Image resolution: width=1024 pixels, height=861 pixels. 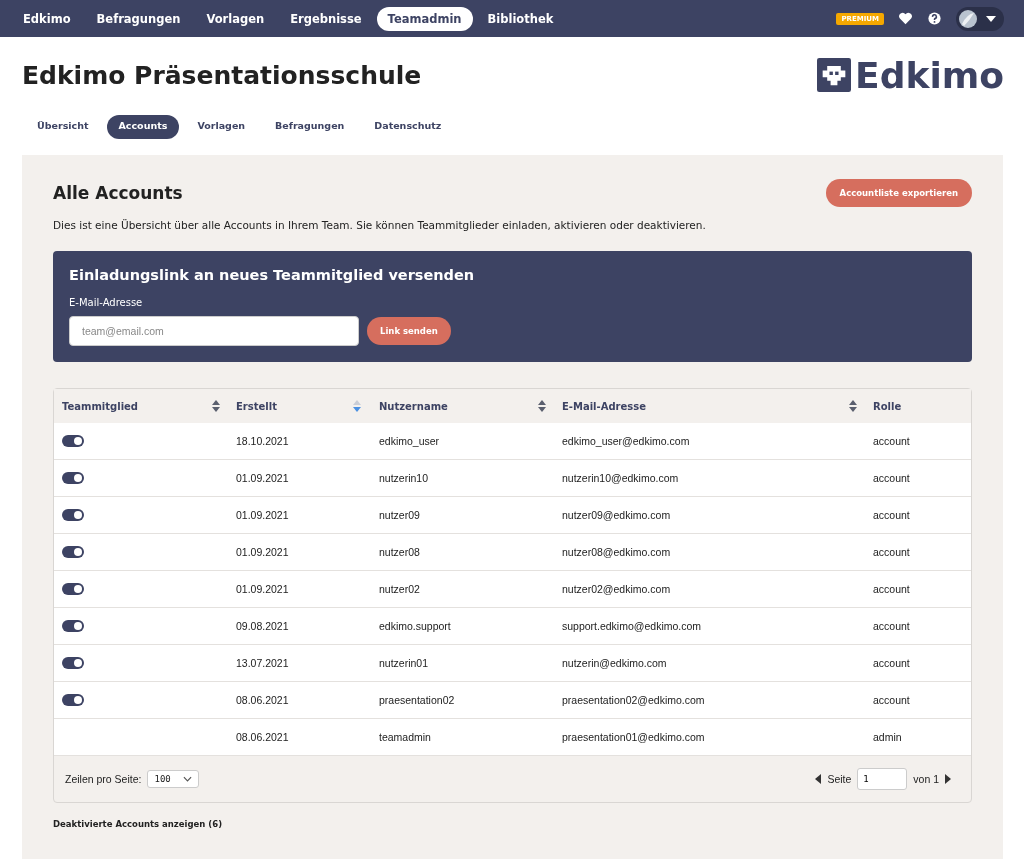 What do you see at coordinates (417, 700) in the screenshot?
I see `table-cell: praesentation02` at bounding box center [417, 700].